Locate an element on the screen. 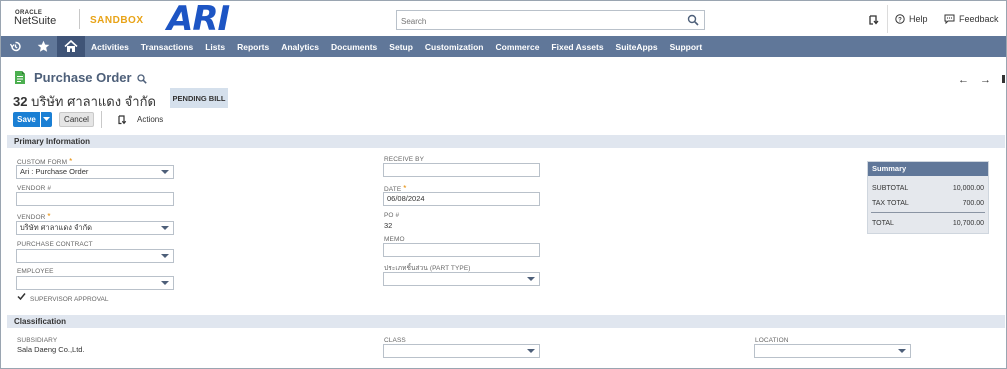 The height and width of the screenshot is (369, 1007). vendor-select: บริษัท ศาลาแดง จำกัด is located at coordinates (95, 228).